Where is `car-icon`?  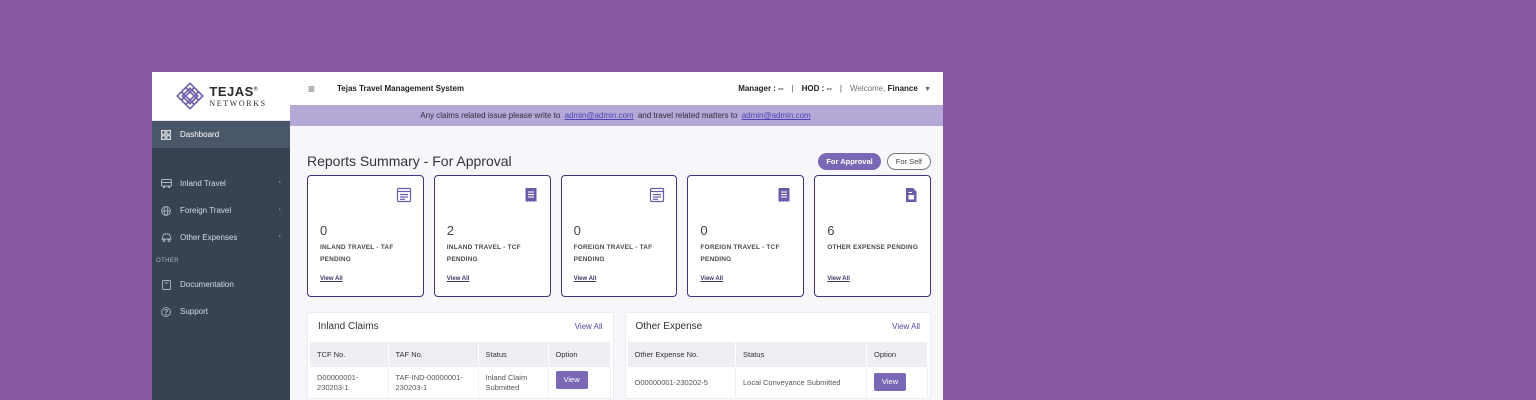
car-icon is located at coordinates (166, 238).